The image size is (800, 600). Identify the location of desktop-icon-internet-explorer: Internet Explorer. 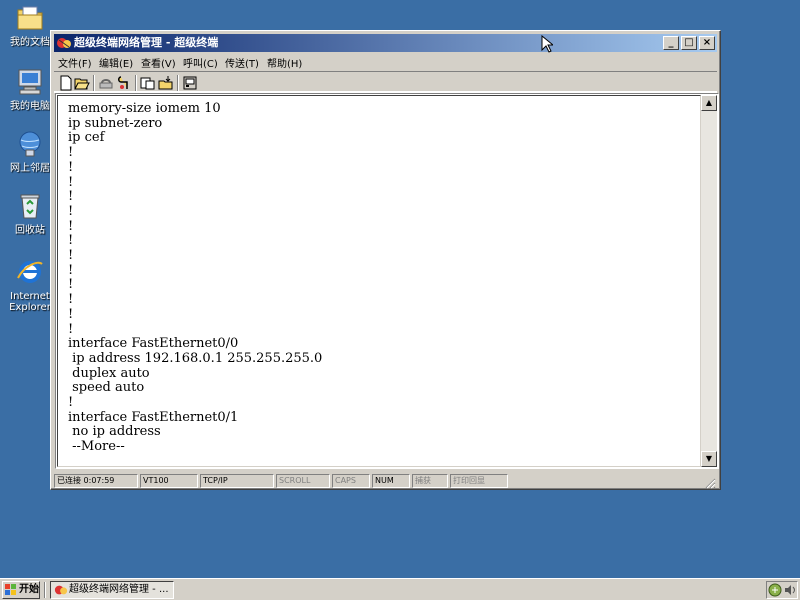
(30, 284).